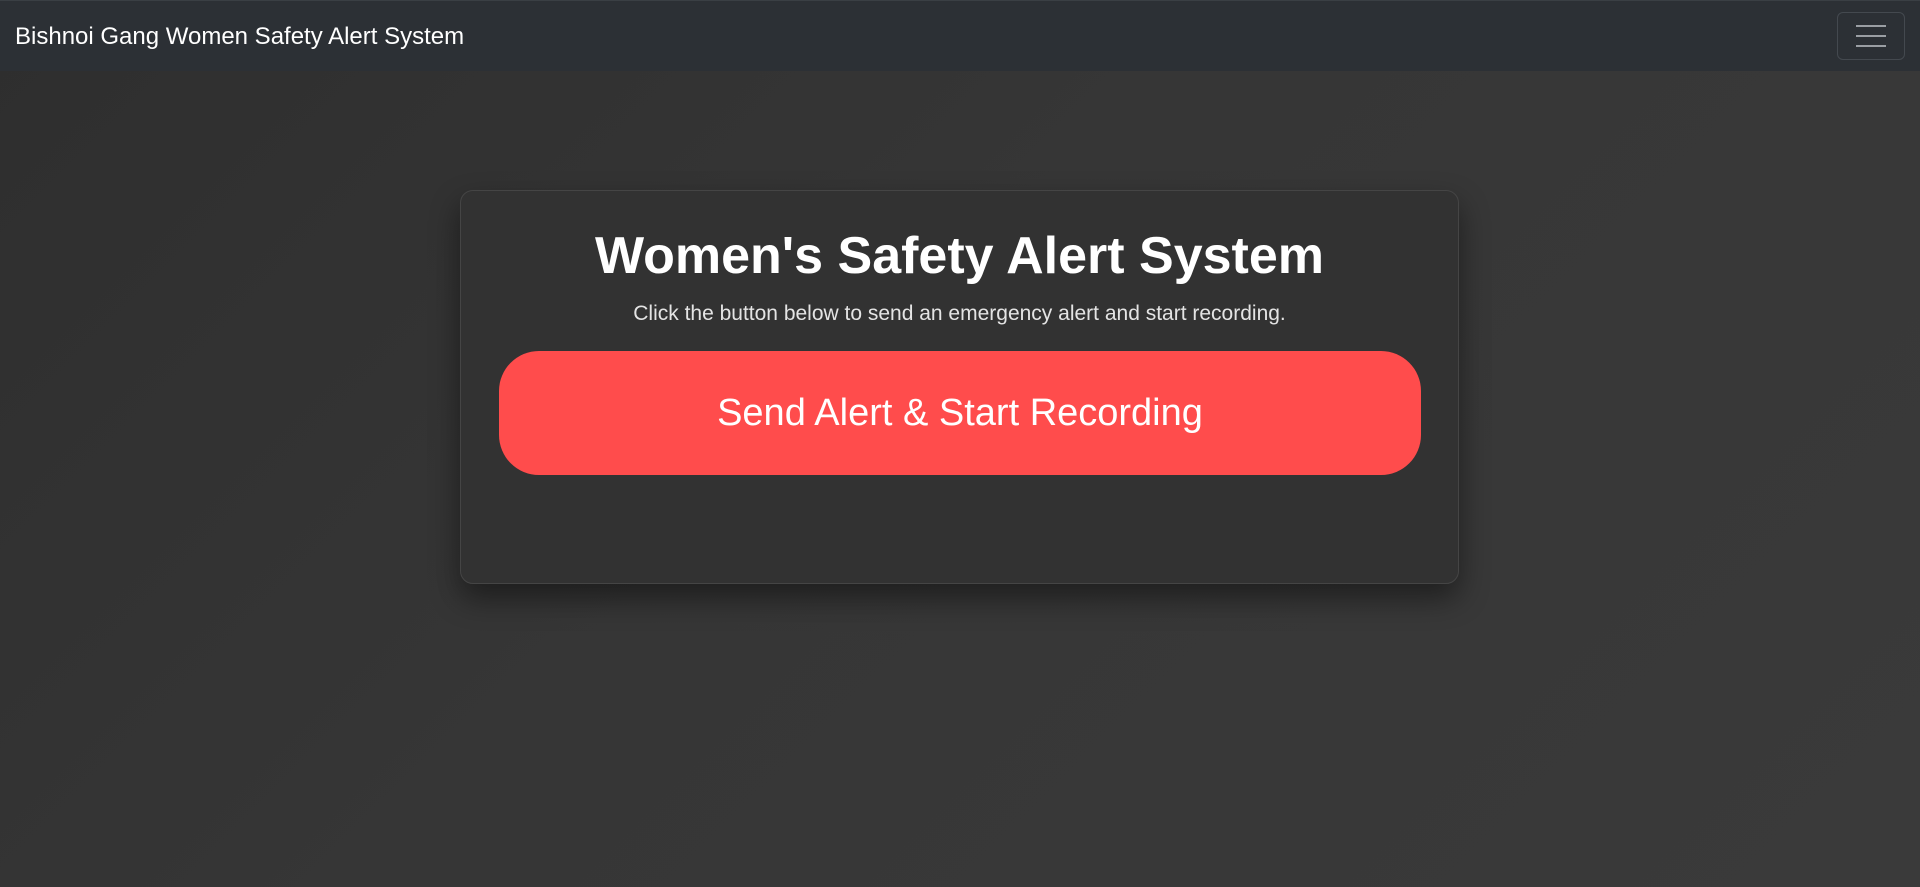 Image resolution: width=1920 pixels, height=887 pixels. I want to click on navbar-brand: Bishnoi Gang Women Safety Alert System, so click(239, 37).